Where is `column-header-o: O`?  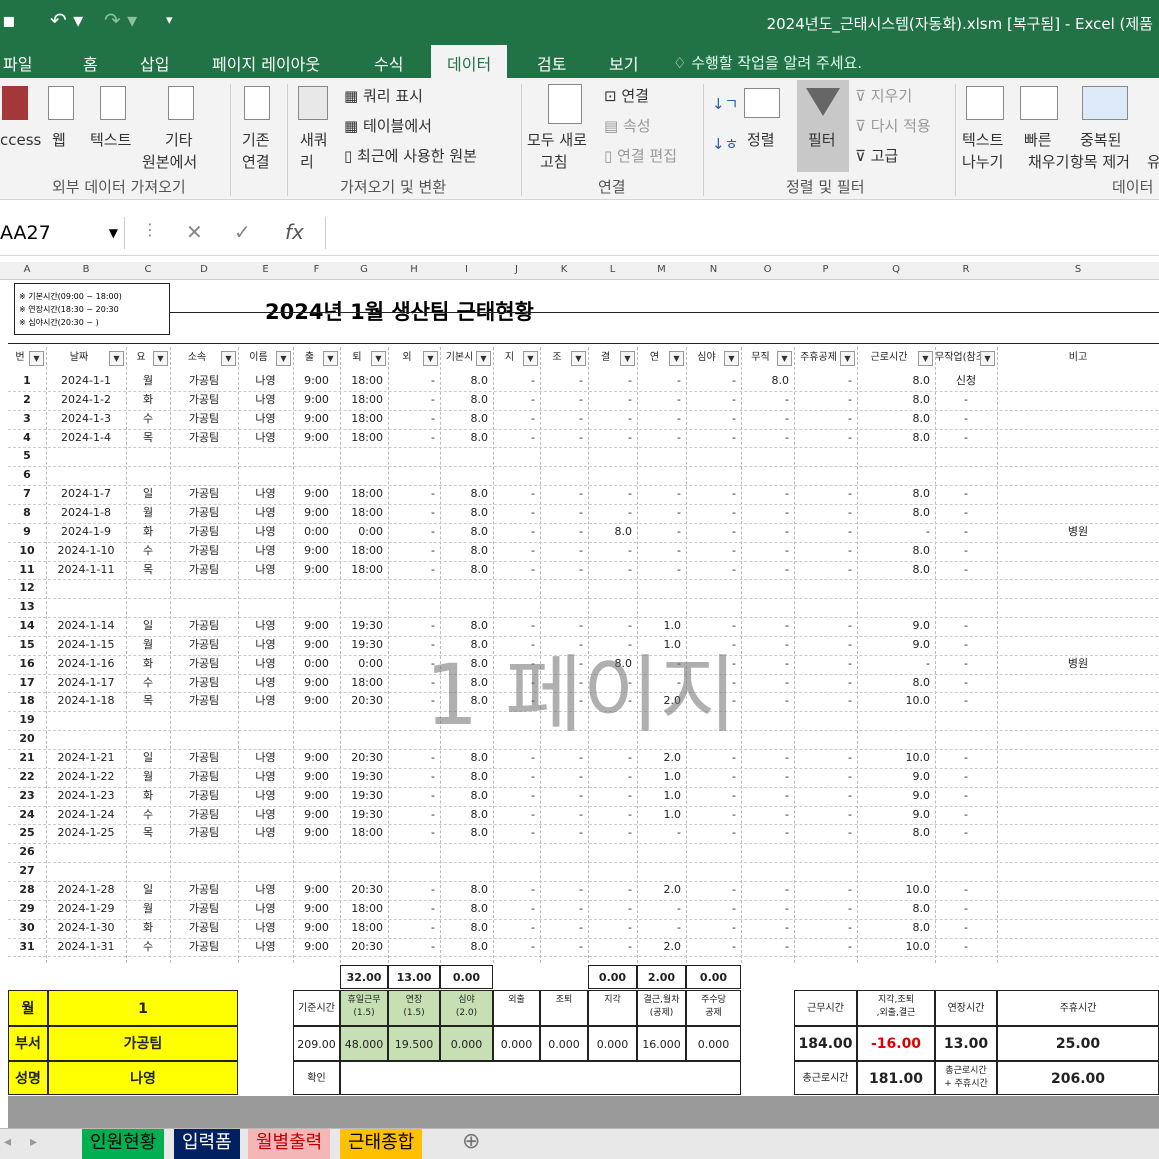
column-header-o: O is located at coordinates (767, 269).